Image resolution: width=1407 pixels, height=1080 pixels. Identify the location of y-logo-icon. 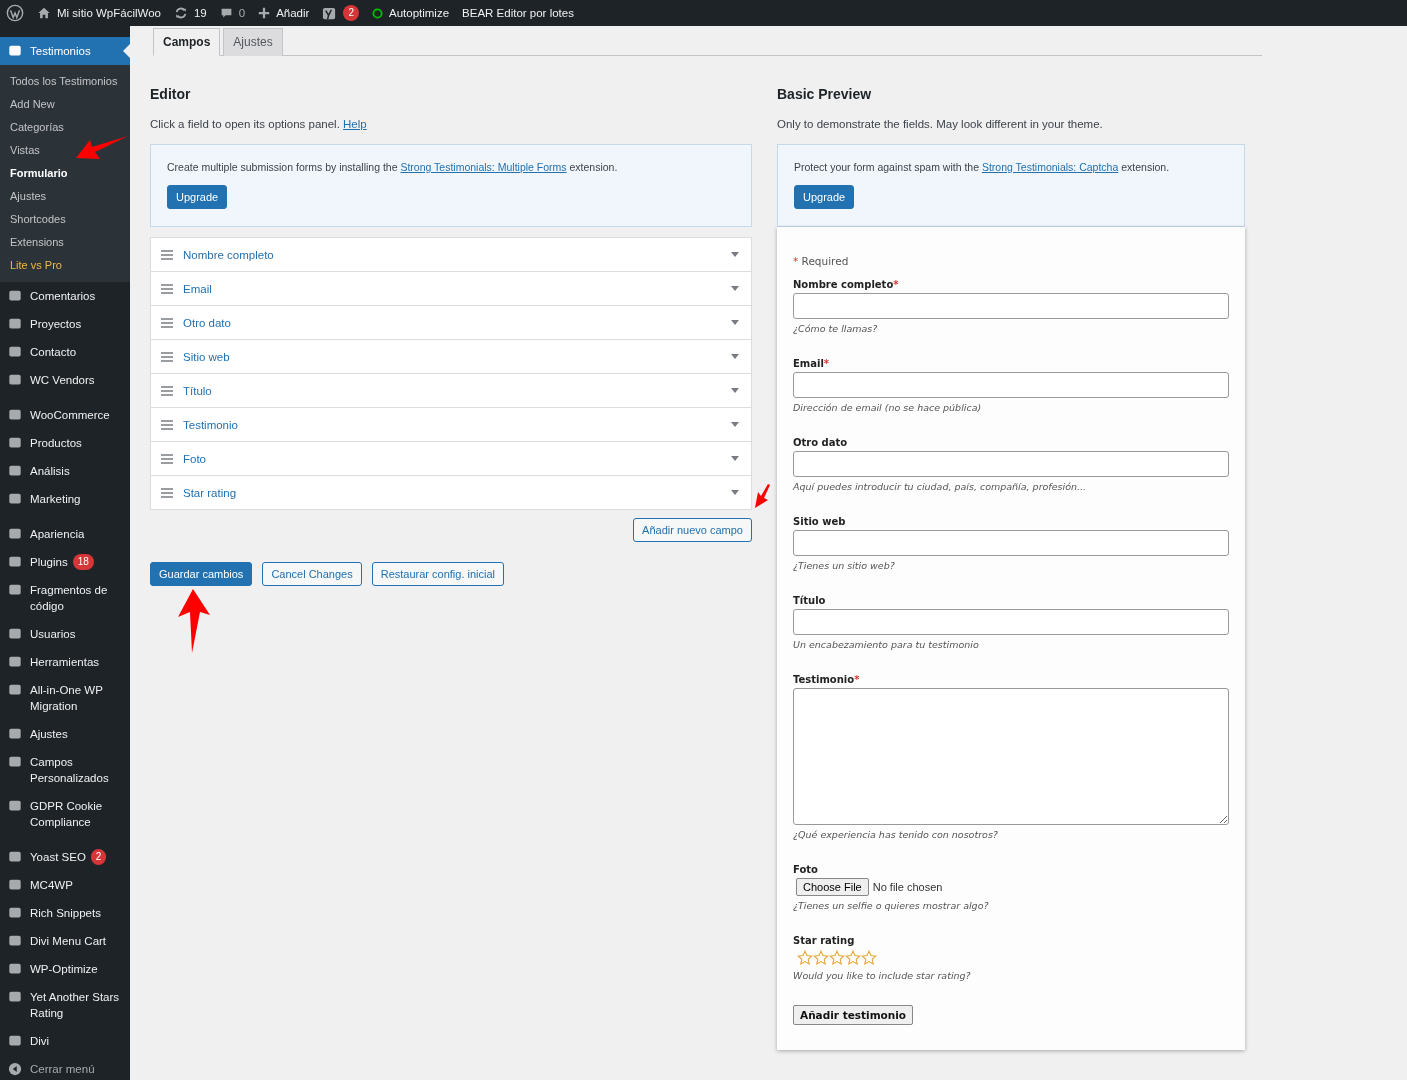
(330, 13).